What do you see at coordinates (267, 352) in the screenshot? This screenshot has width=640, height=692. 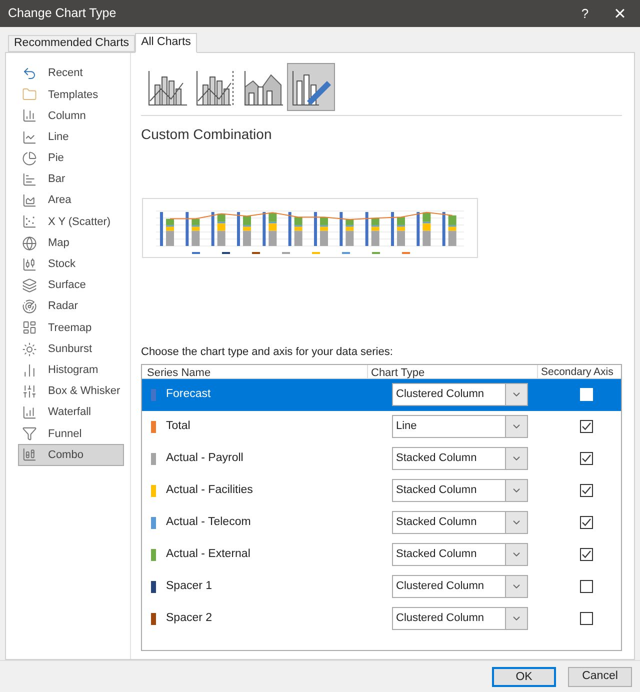 I see `instruction-text: Choose the chart type and axis for your data series:` at bounding box center [267, 352].